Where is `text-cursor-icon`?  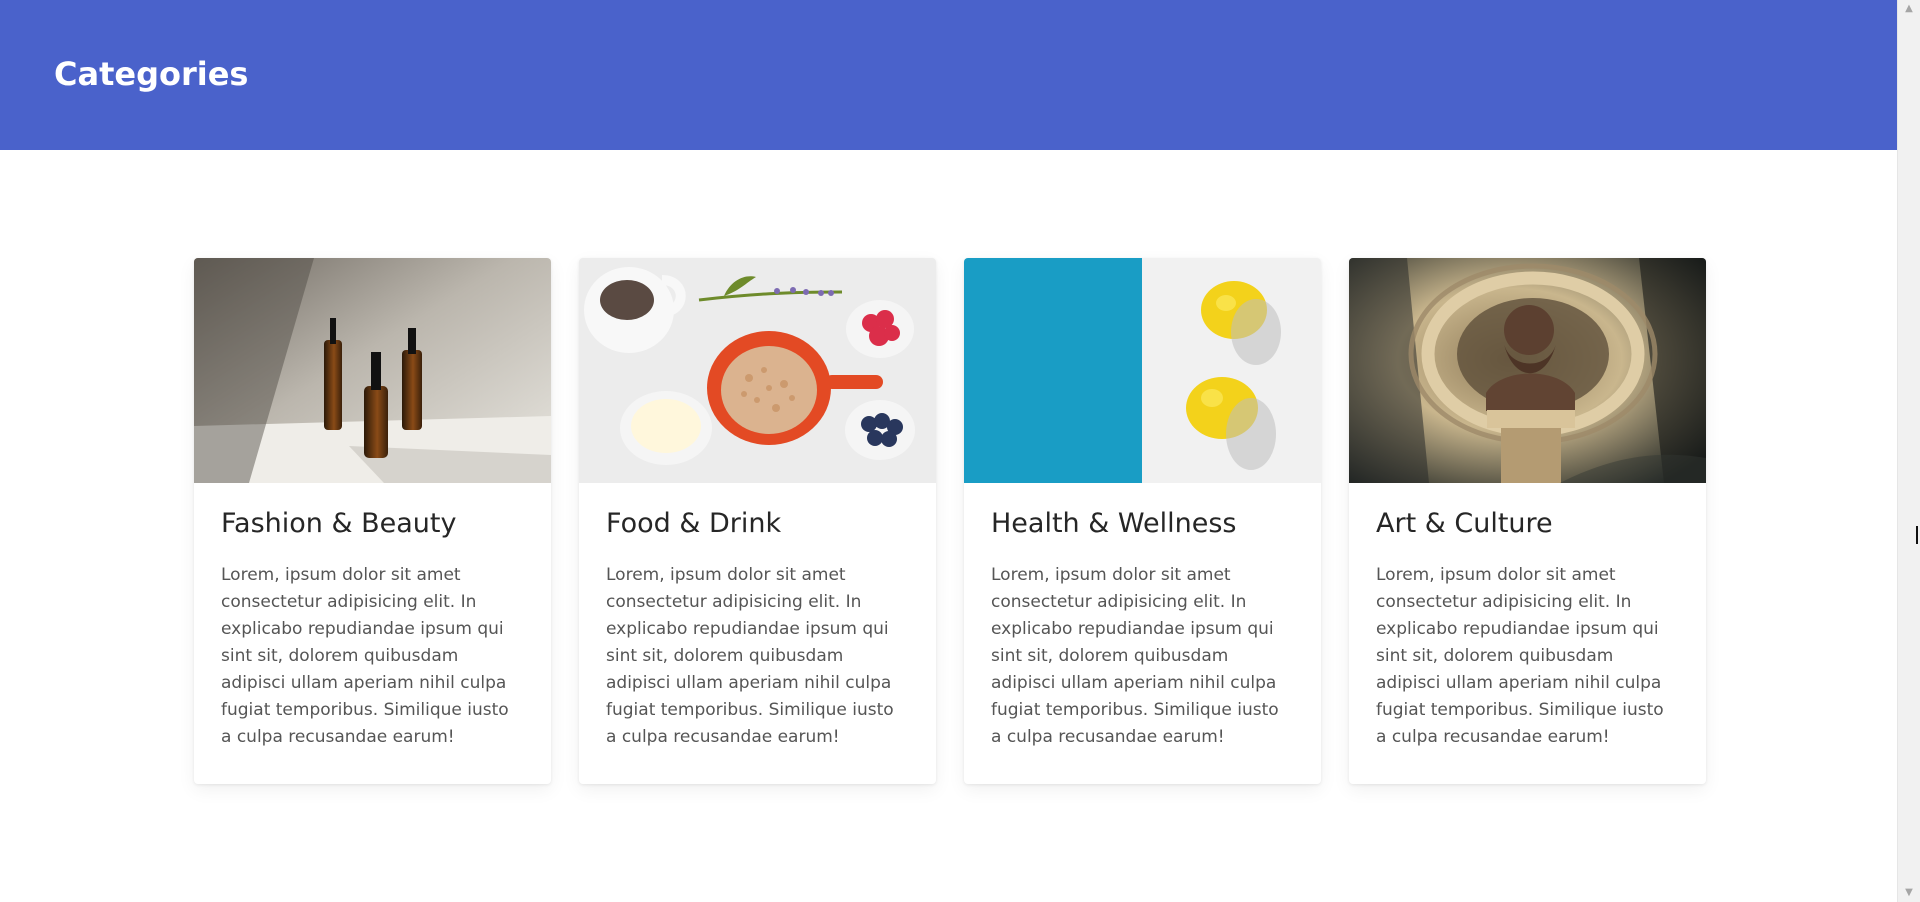 text-cursor-icon is located at coordinates (1917, 535).